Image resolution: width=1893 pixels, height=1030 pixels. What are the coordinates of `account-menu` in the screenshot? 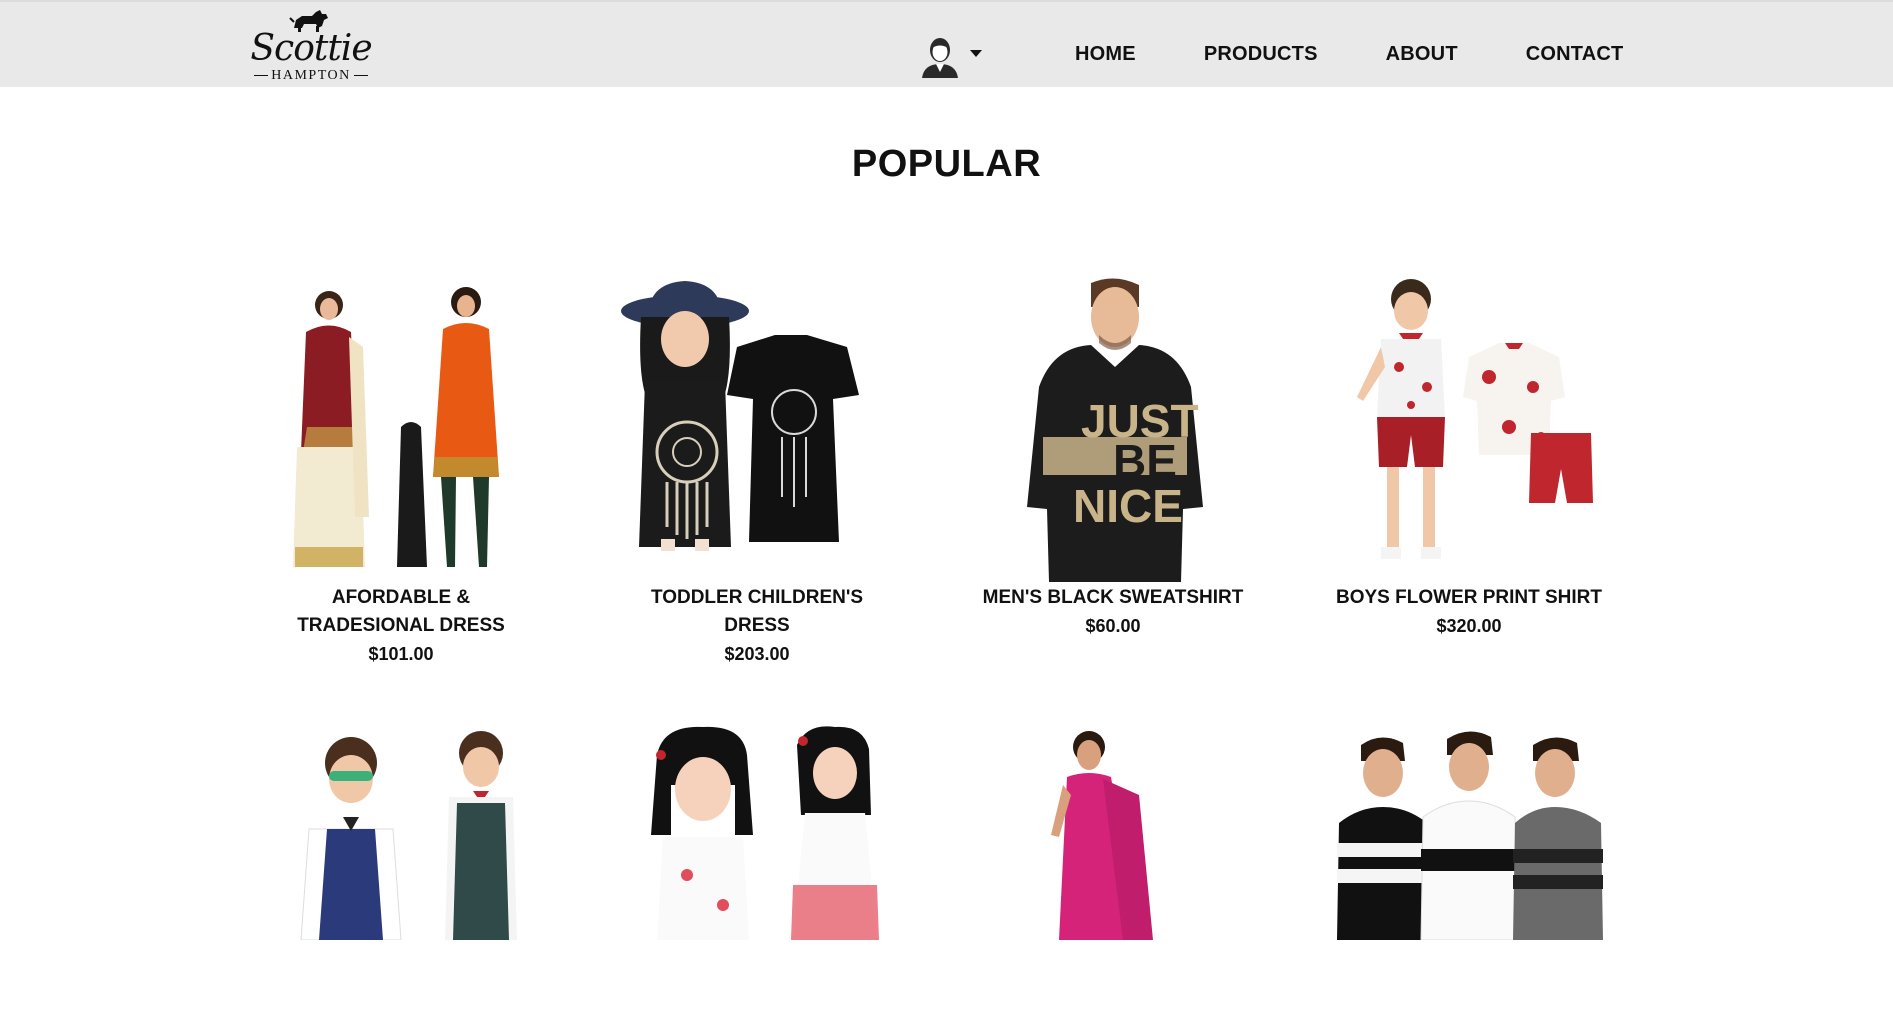 It's located at (955, 58).